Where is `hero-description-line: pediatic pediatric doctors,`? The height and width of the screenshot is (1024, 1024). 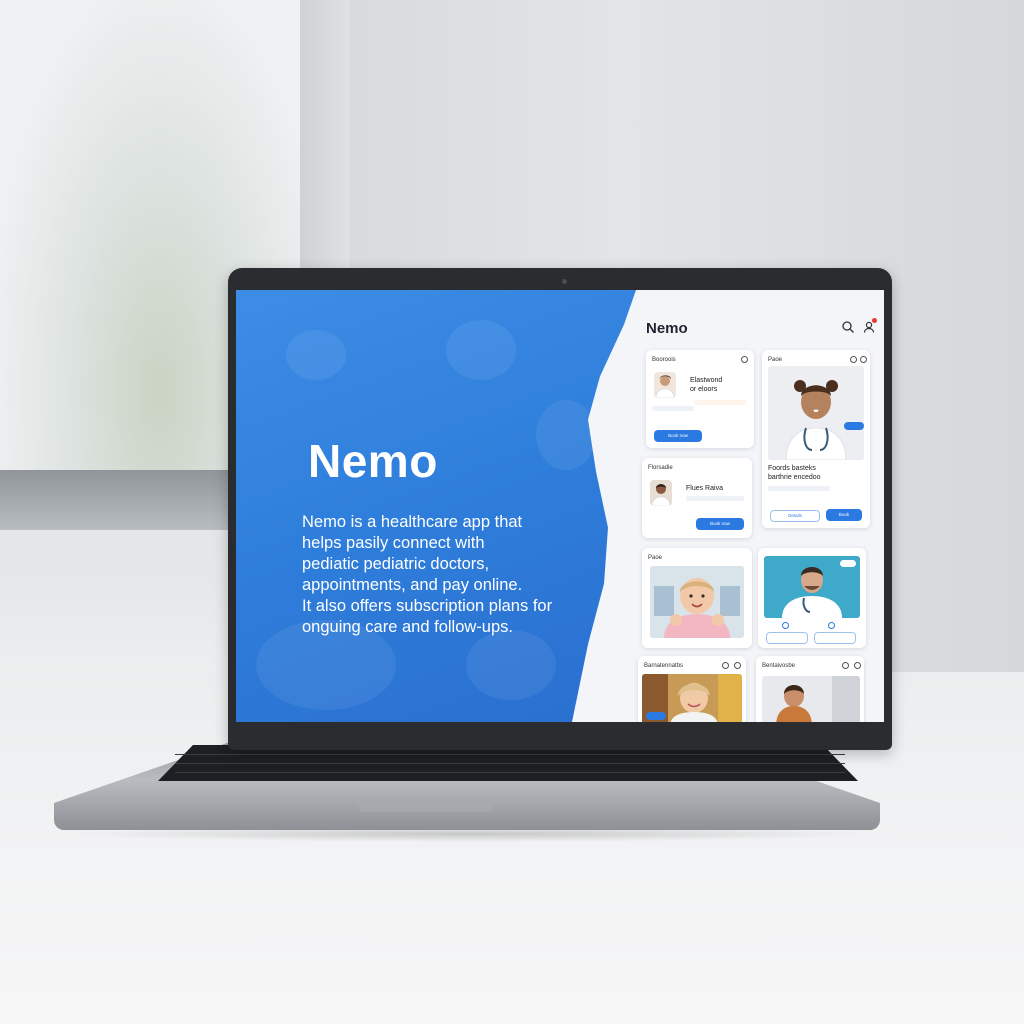 hero-description-line: pediatic pediatric doctors, is located at coordinates (396, 564).